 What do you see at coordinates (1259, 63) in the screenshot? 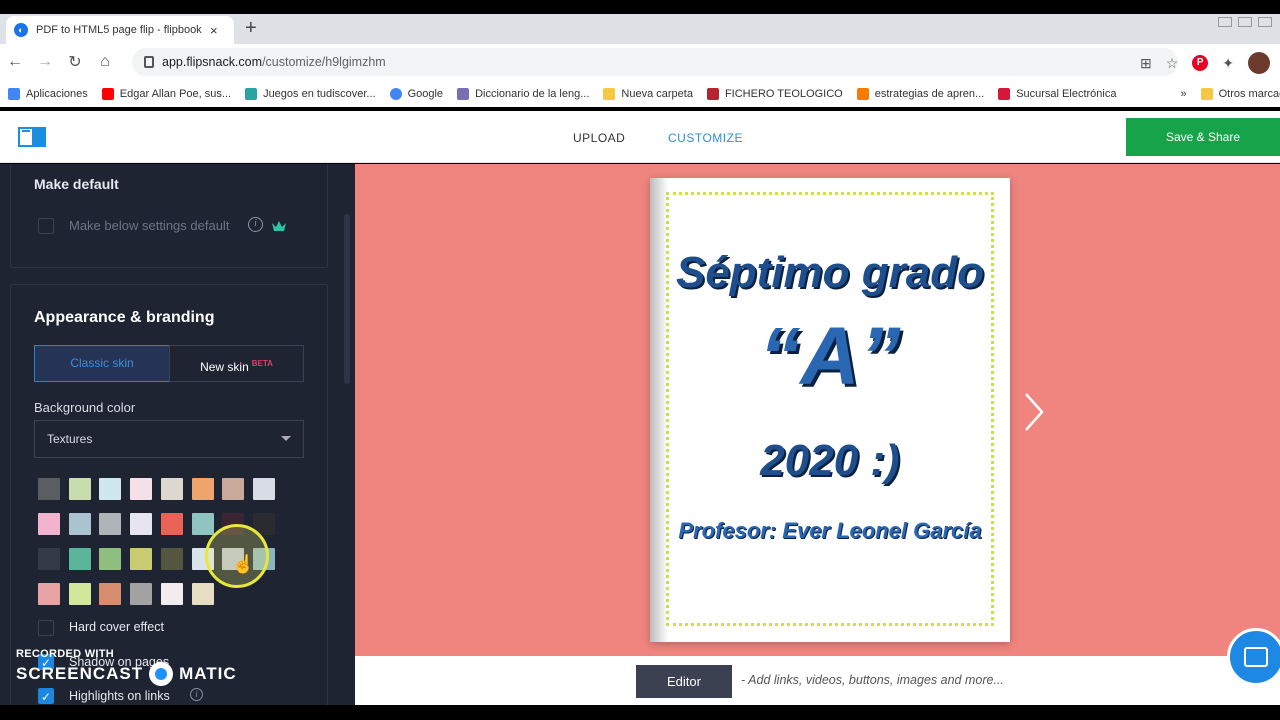
I see `profile-avatar` at bounding box center [1259, 63].